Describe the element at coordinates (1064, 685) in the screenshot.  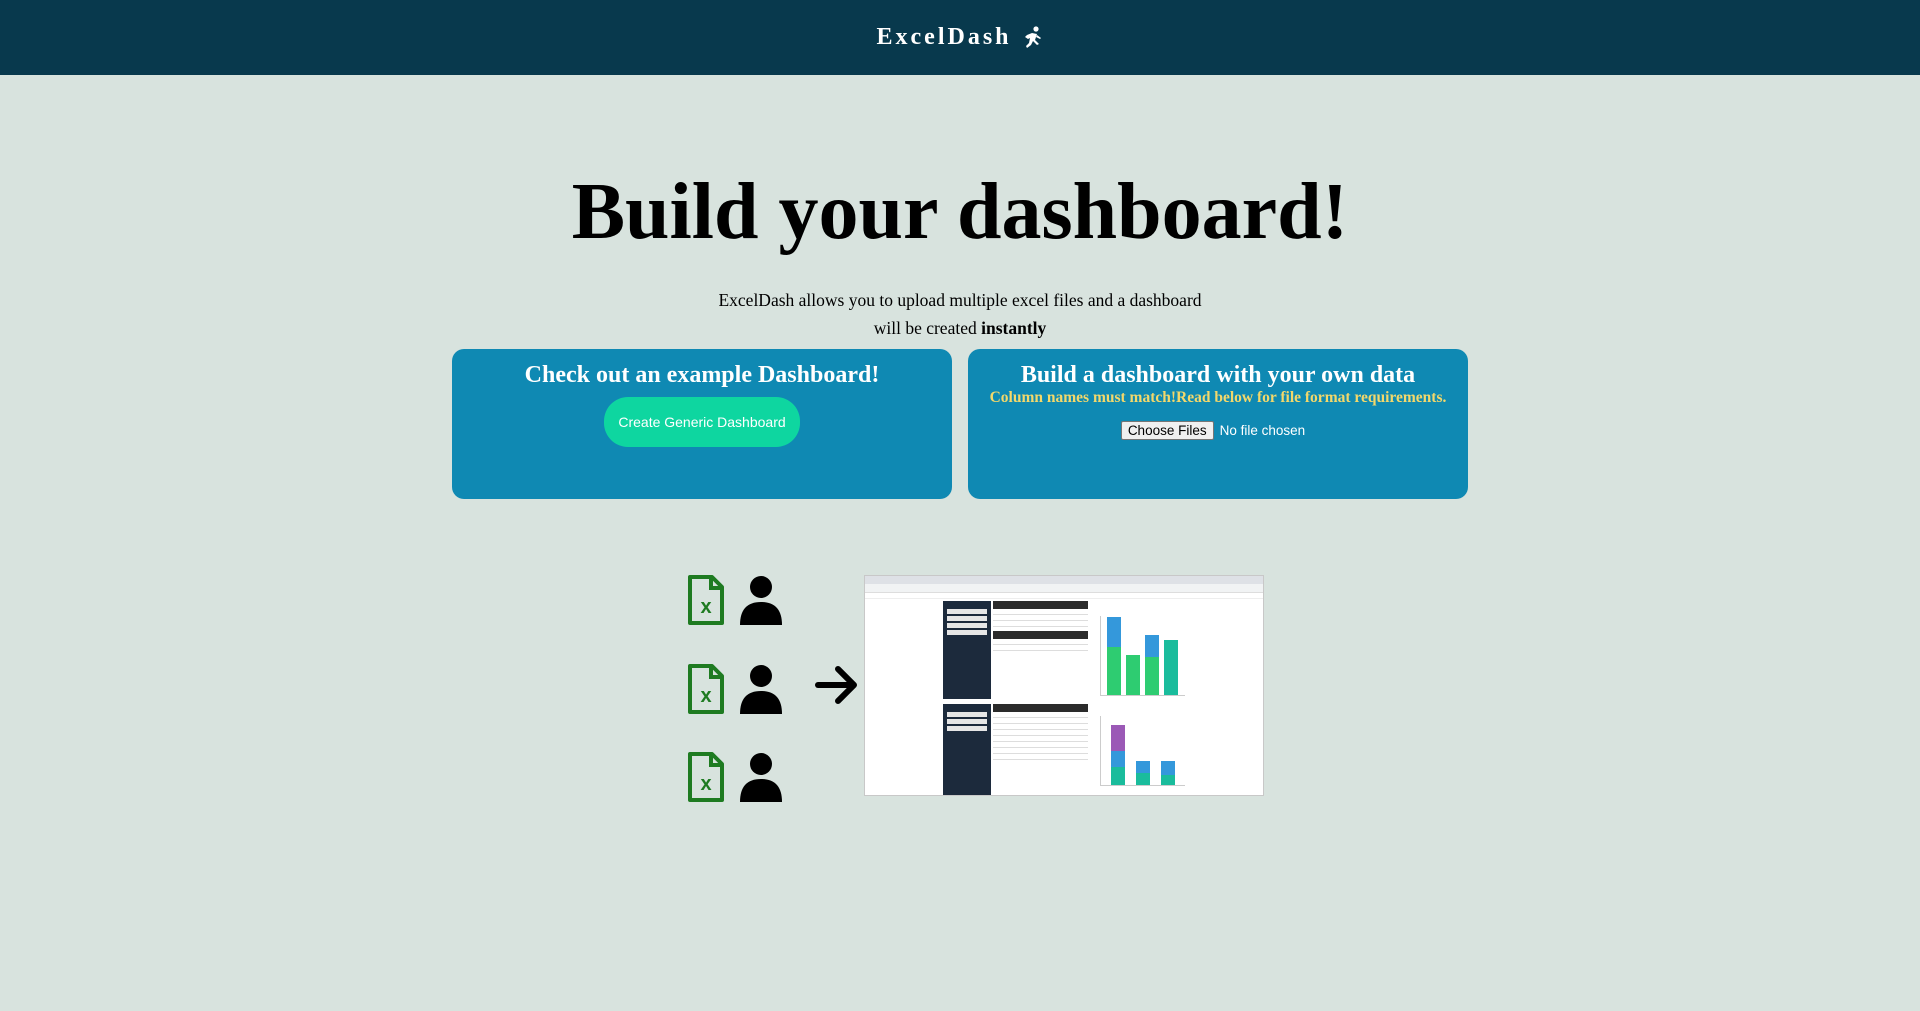
I see `dashboard-preview-image` at that location.